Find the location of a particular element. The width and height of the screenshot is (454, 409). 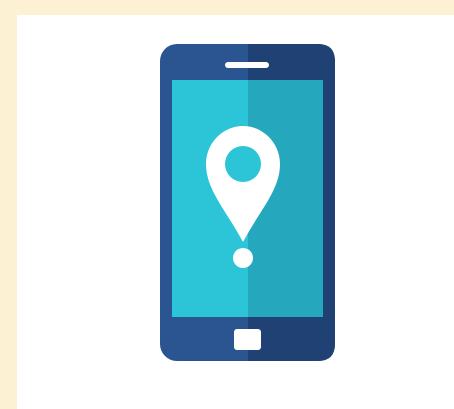

pin-center is located at coordinates (243, 164).